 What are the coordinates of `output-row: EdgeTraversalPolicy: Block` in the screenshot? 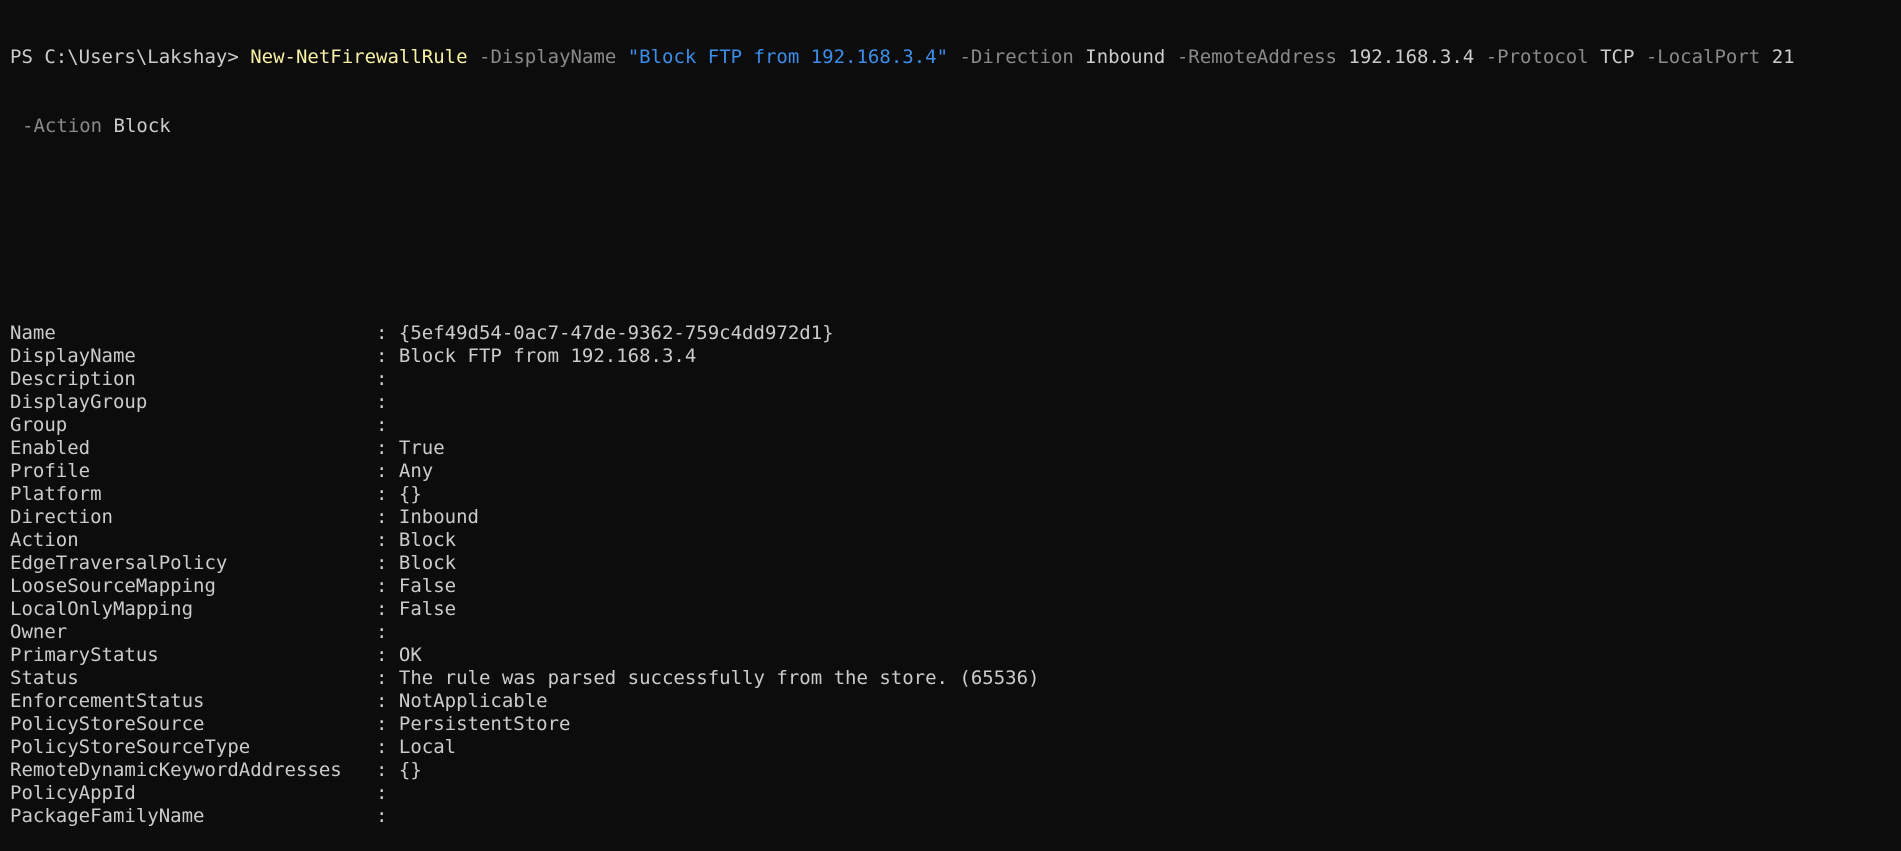 It's located at (955, 563).